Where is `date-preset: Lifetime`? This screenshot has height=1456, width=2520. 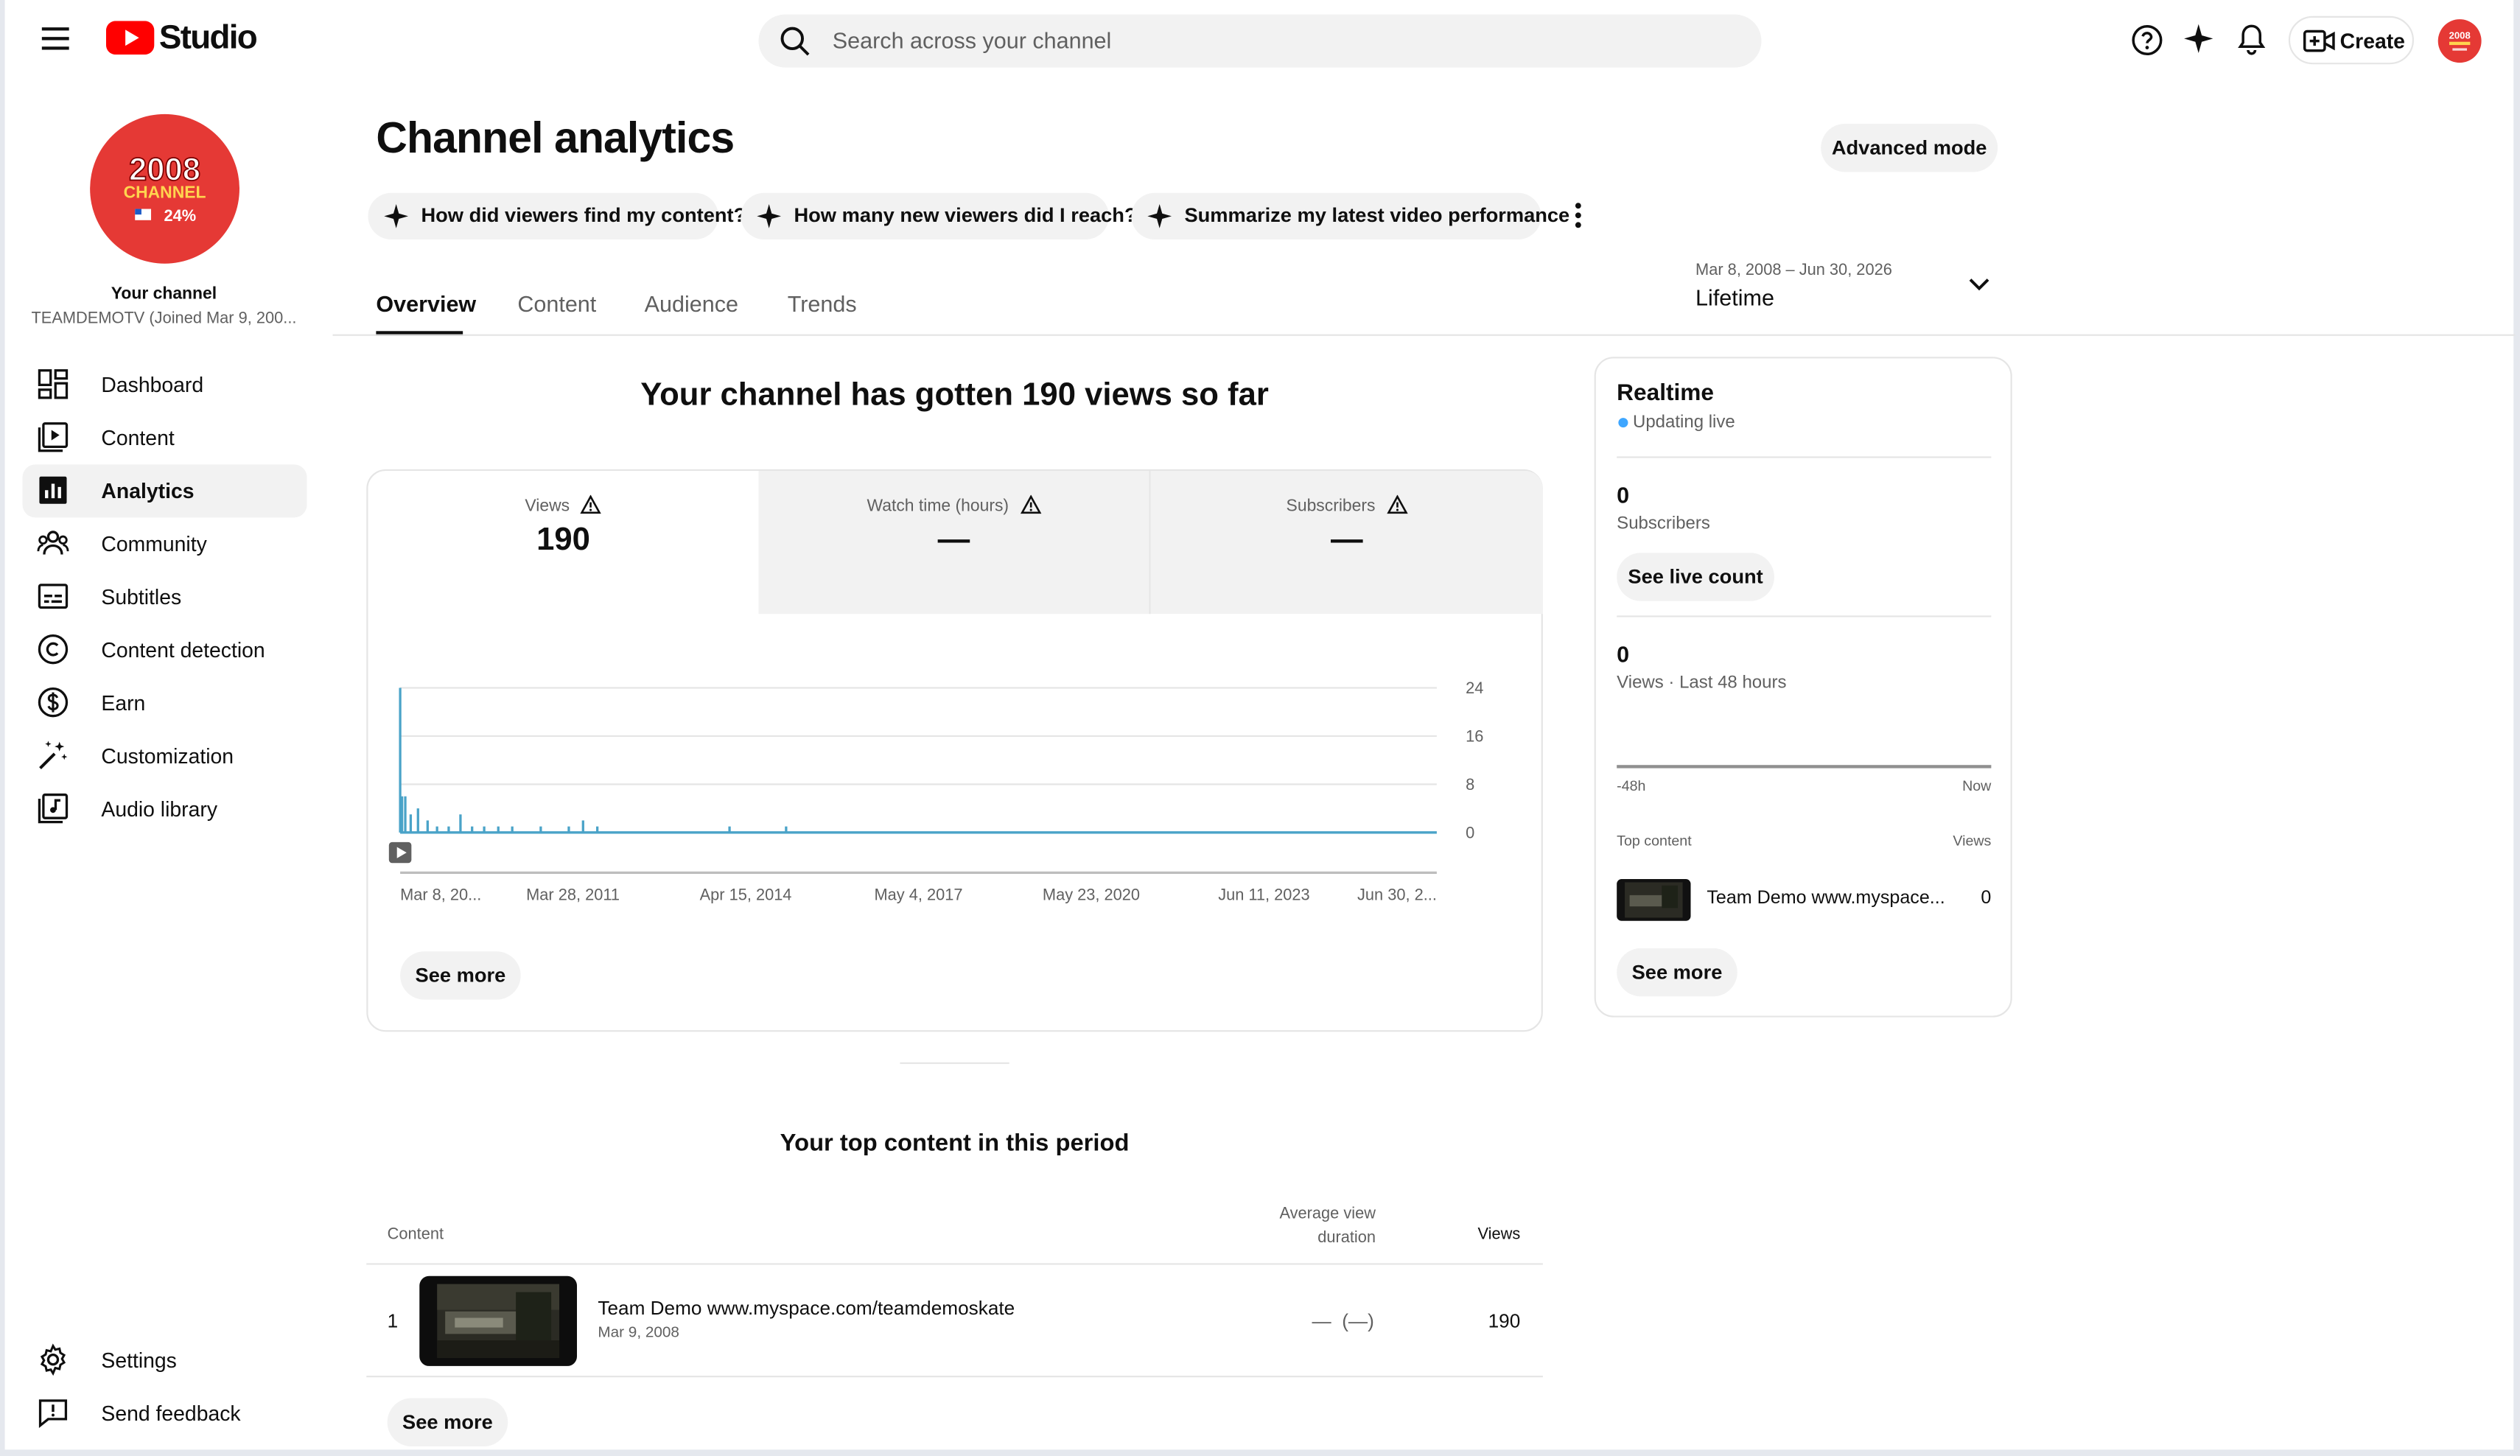
date-preset: Lifetime is located at coordinates (1735, 297).